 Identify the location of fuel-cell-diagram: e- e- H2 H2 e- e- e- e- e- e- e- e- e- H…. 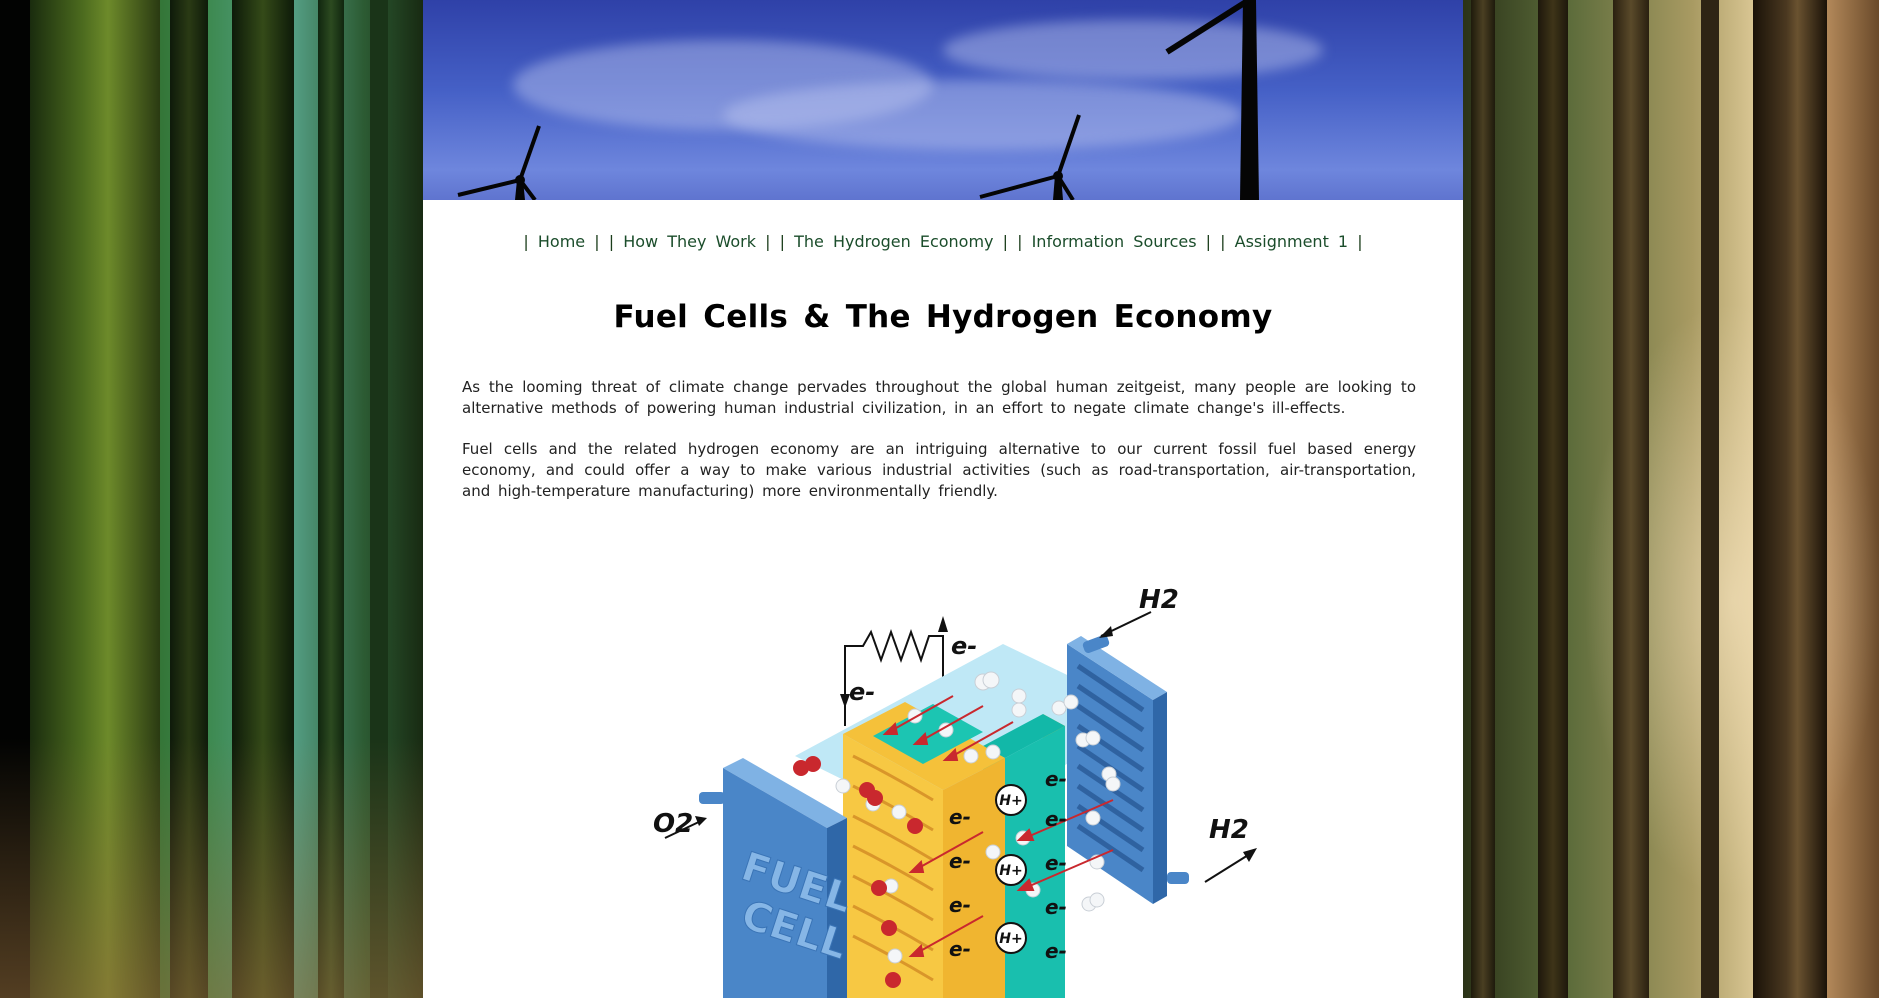
(955, 792).